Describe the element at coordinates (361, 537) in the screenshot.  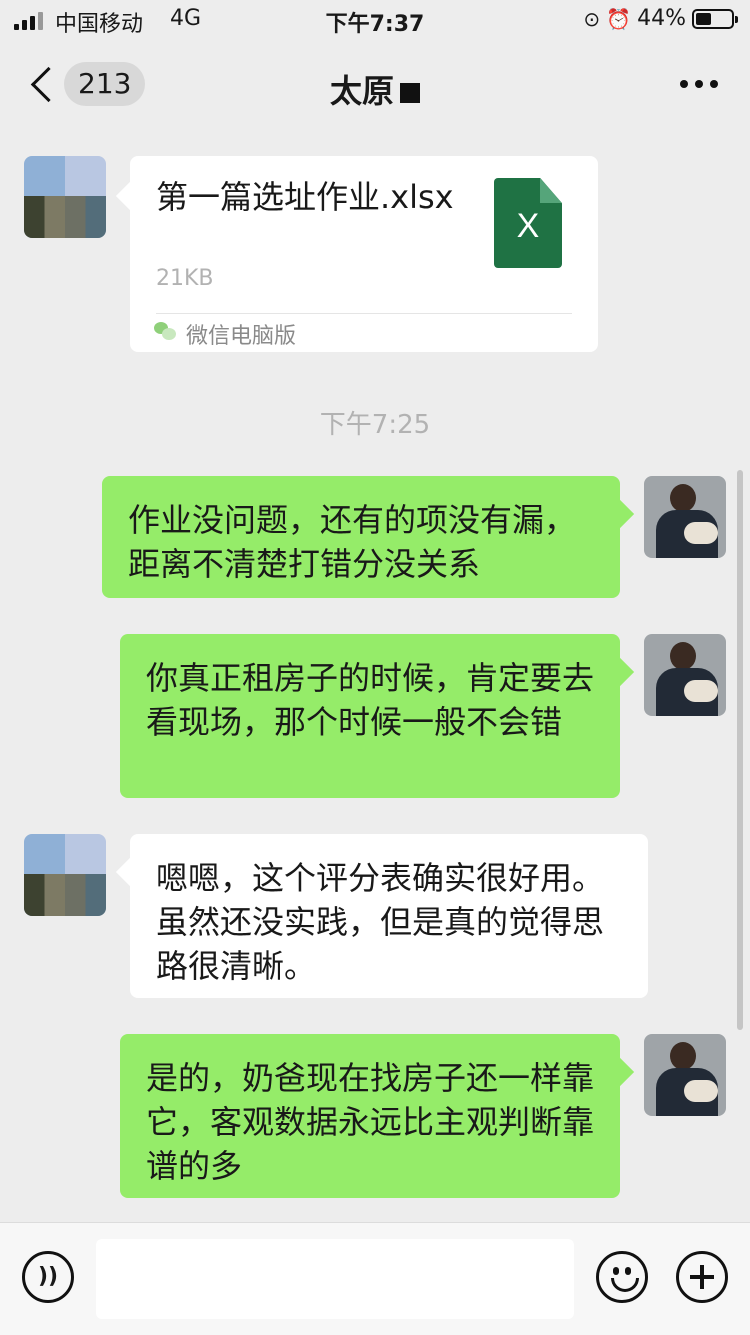
I see `message-bubble-self: 作业没问题，还有的项没有漏，距离不清楚打错分没关系` at that location.